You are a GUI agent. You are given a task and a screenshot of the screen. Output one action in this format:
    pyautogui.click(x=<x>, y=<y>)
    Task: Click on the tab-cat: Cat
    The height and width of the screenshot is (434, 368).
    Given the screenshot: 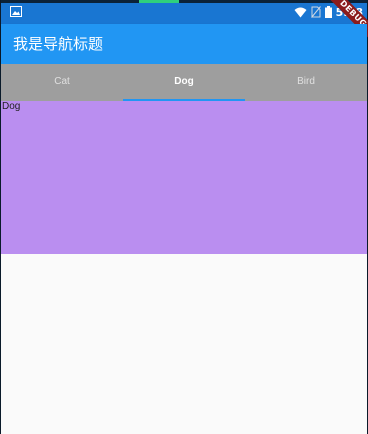 What is the action you would take?
    pyautogui.click(x=62, y=82)
    